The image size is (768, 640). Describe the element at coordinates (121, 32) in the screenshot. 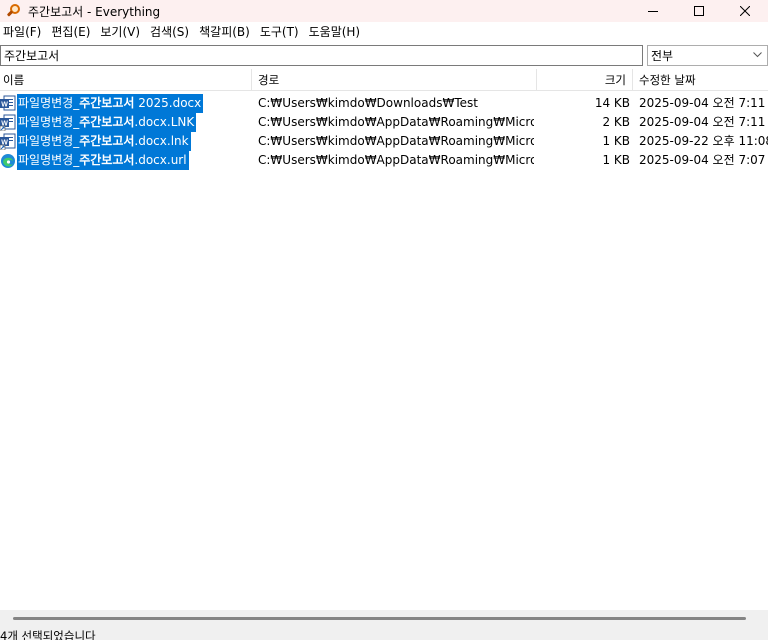

I see `menu-view: 보기(V)` at that location.